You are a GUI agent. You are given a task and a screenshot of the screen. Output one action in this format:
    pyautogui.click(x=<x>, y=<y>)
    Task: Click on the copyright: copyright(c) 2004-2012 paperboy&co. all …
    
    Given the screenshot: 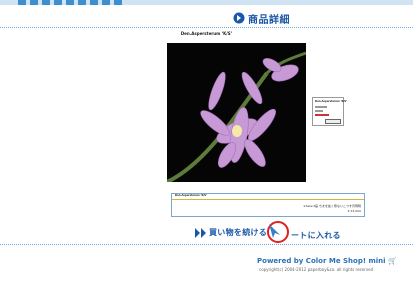 What is the action you would take?
    pyautogui.click(x=316, y=269)
    